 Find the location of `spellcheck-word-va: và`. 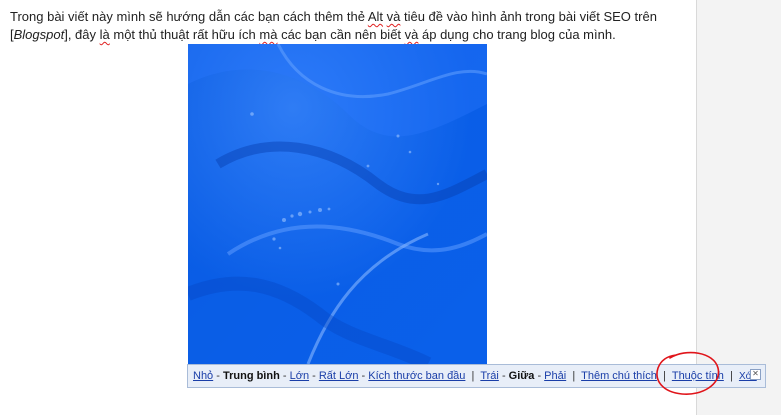

spellcheck-word-va: và is located at coordinates (393, 16).